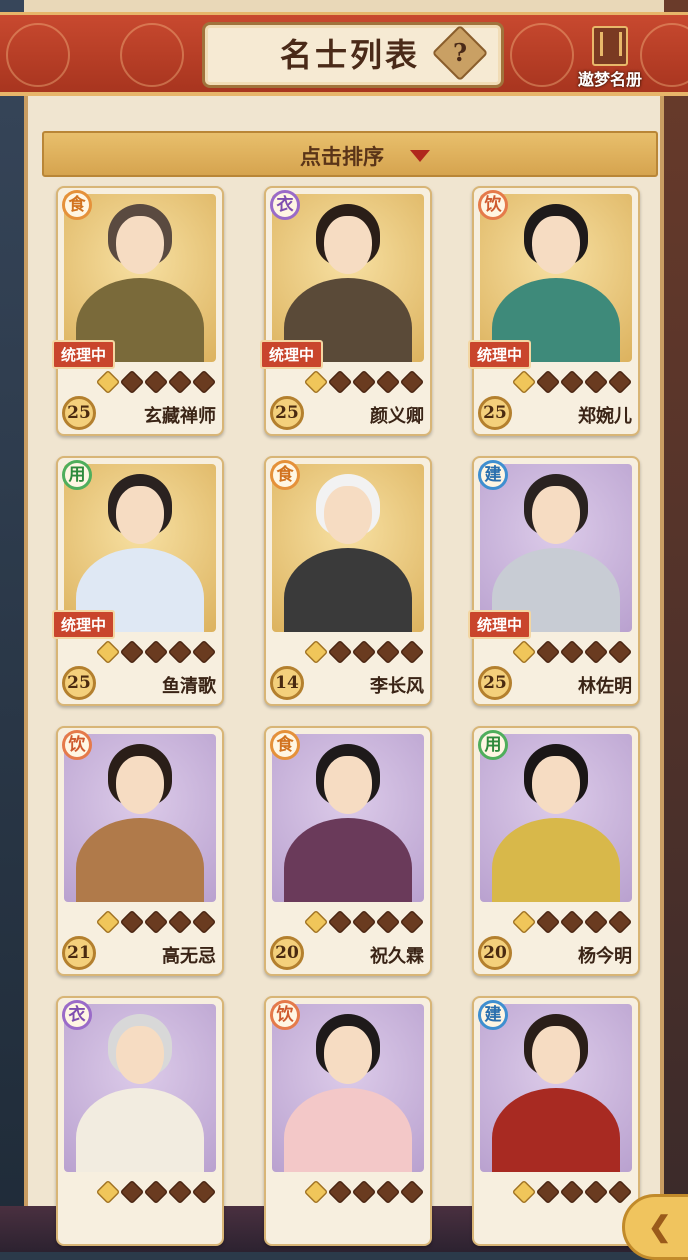  I want to click on character-card: 食 20 祝久霖, so click(348, 851).